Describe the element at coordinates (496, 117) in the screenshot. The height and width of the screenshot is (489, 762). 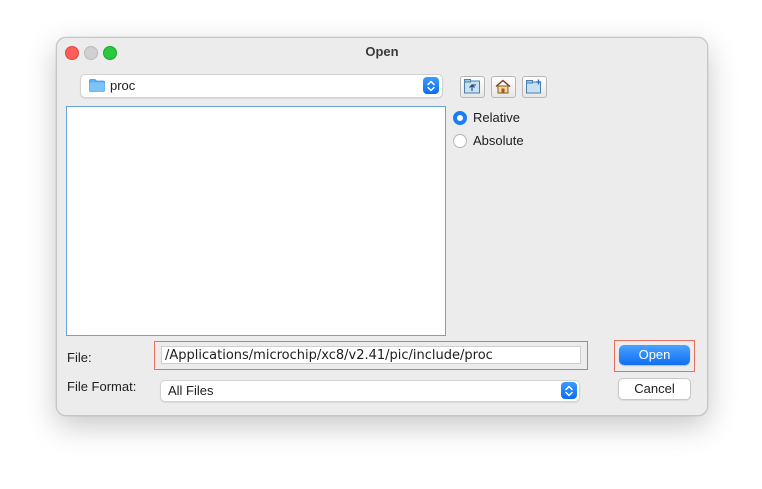
I see `relative-radio-label: Relative` at that location.